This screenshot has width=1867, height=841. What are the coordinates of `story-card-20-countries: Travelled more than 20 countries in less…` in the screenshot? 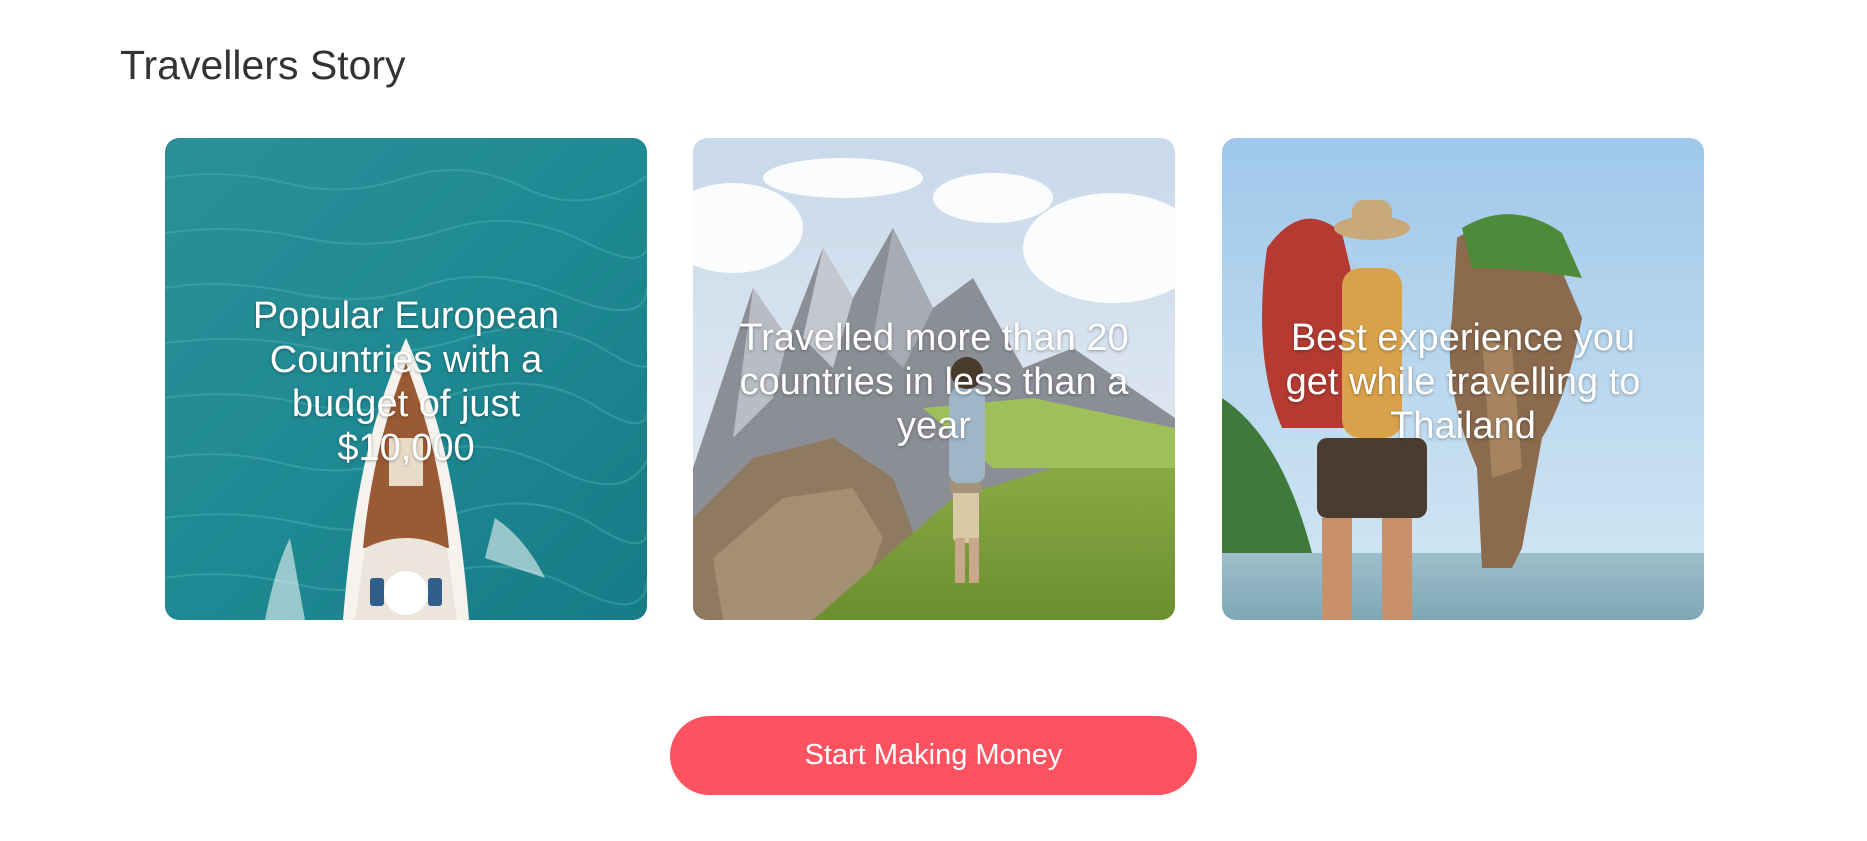 It's located at (934, 379).